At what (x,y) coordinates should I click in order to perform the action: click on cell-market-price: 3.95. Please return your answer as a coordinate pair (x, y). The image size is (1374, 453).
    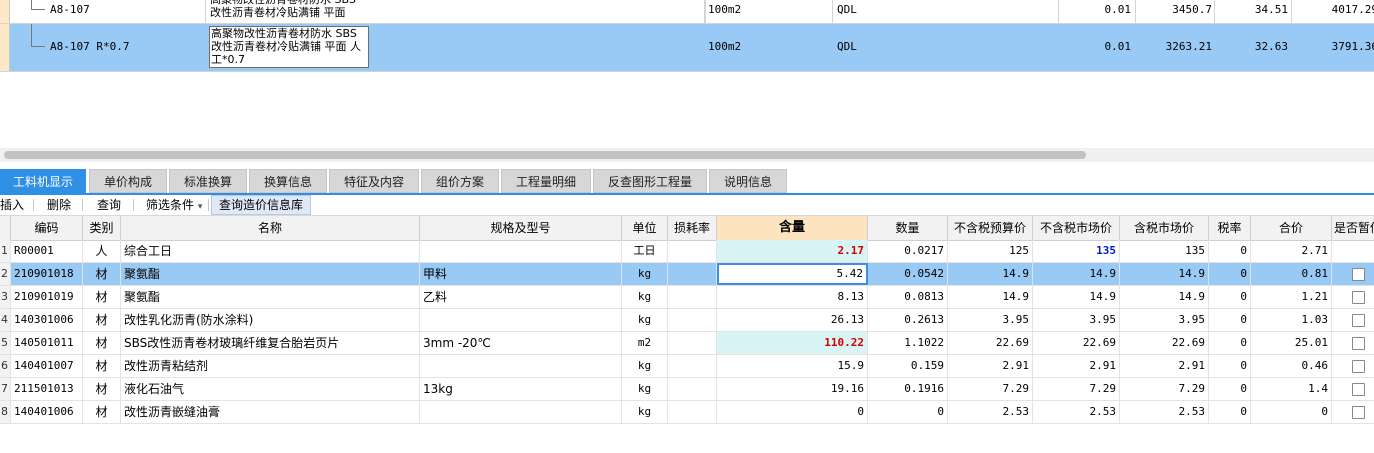
    Looking at the image, I should click on (1076, 320).